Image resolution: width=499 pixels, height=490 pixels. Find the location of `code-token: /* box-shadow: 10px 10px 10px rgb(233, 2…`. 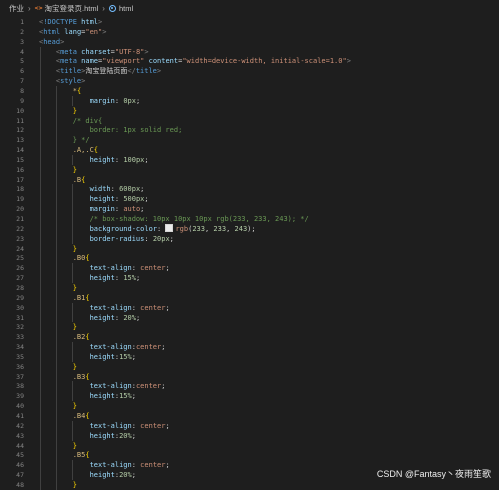

code-token: /* box-shadow: 10px 10px 10px rgb(233, 2… is located at coordinates (199, 219).